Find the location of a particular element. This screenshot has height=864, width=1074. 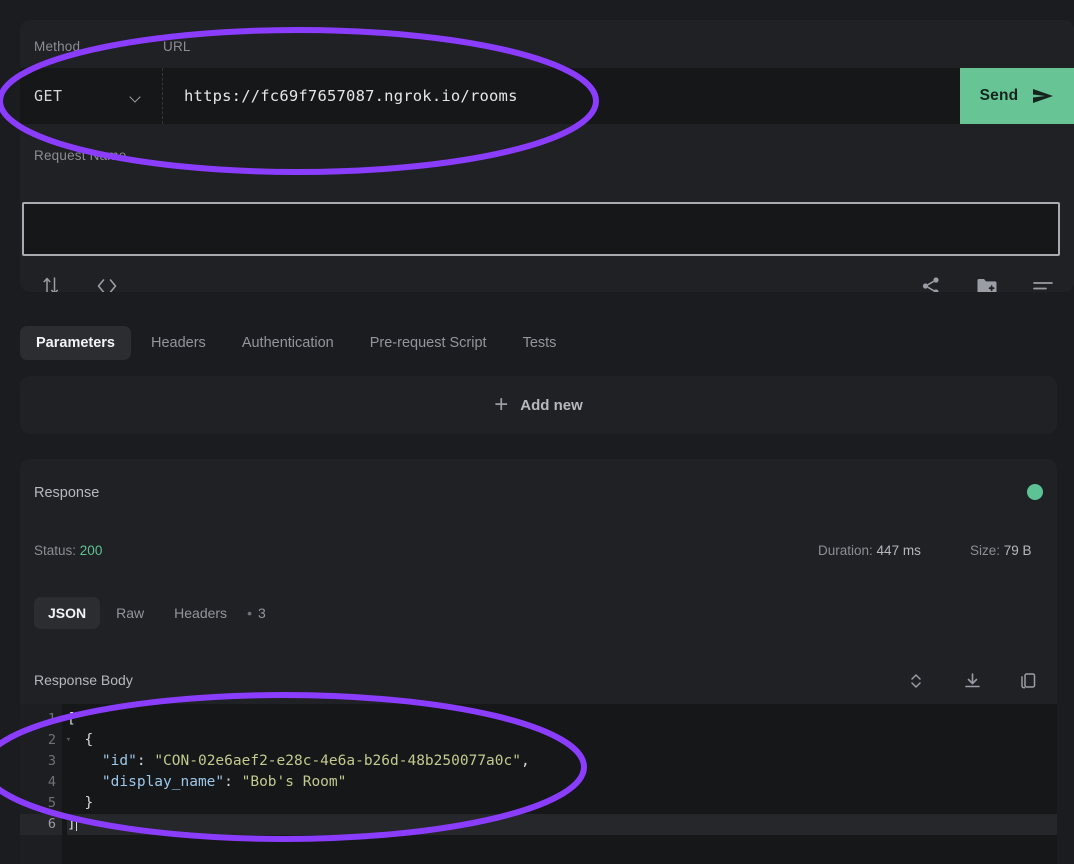

token-str: "Bob's Room" is located at coordinates (294, 782).